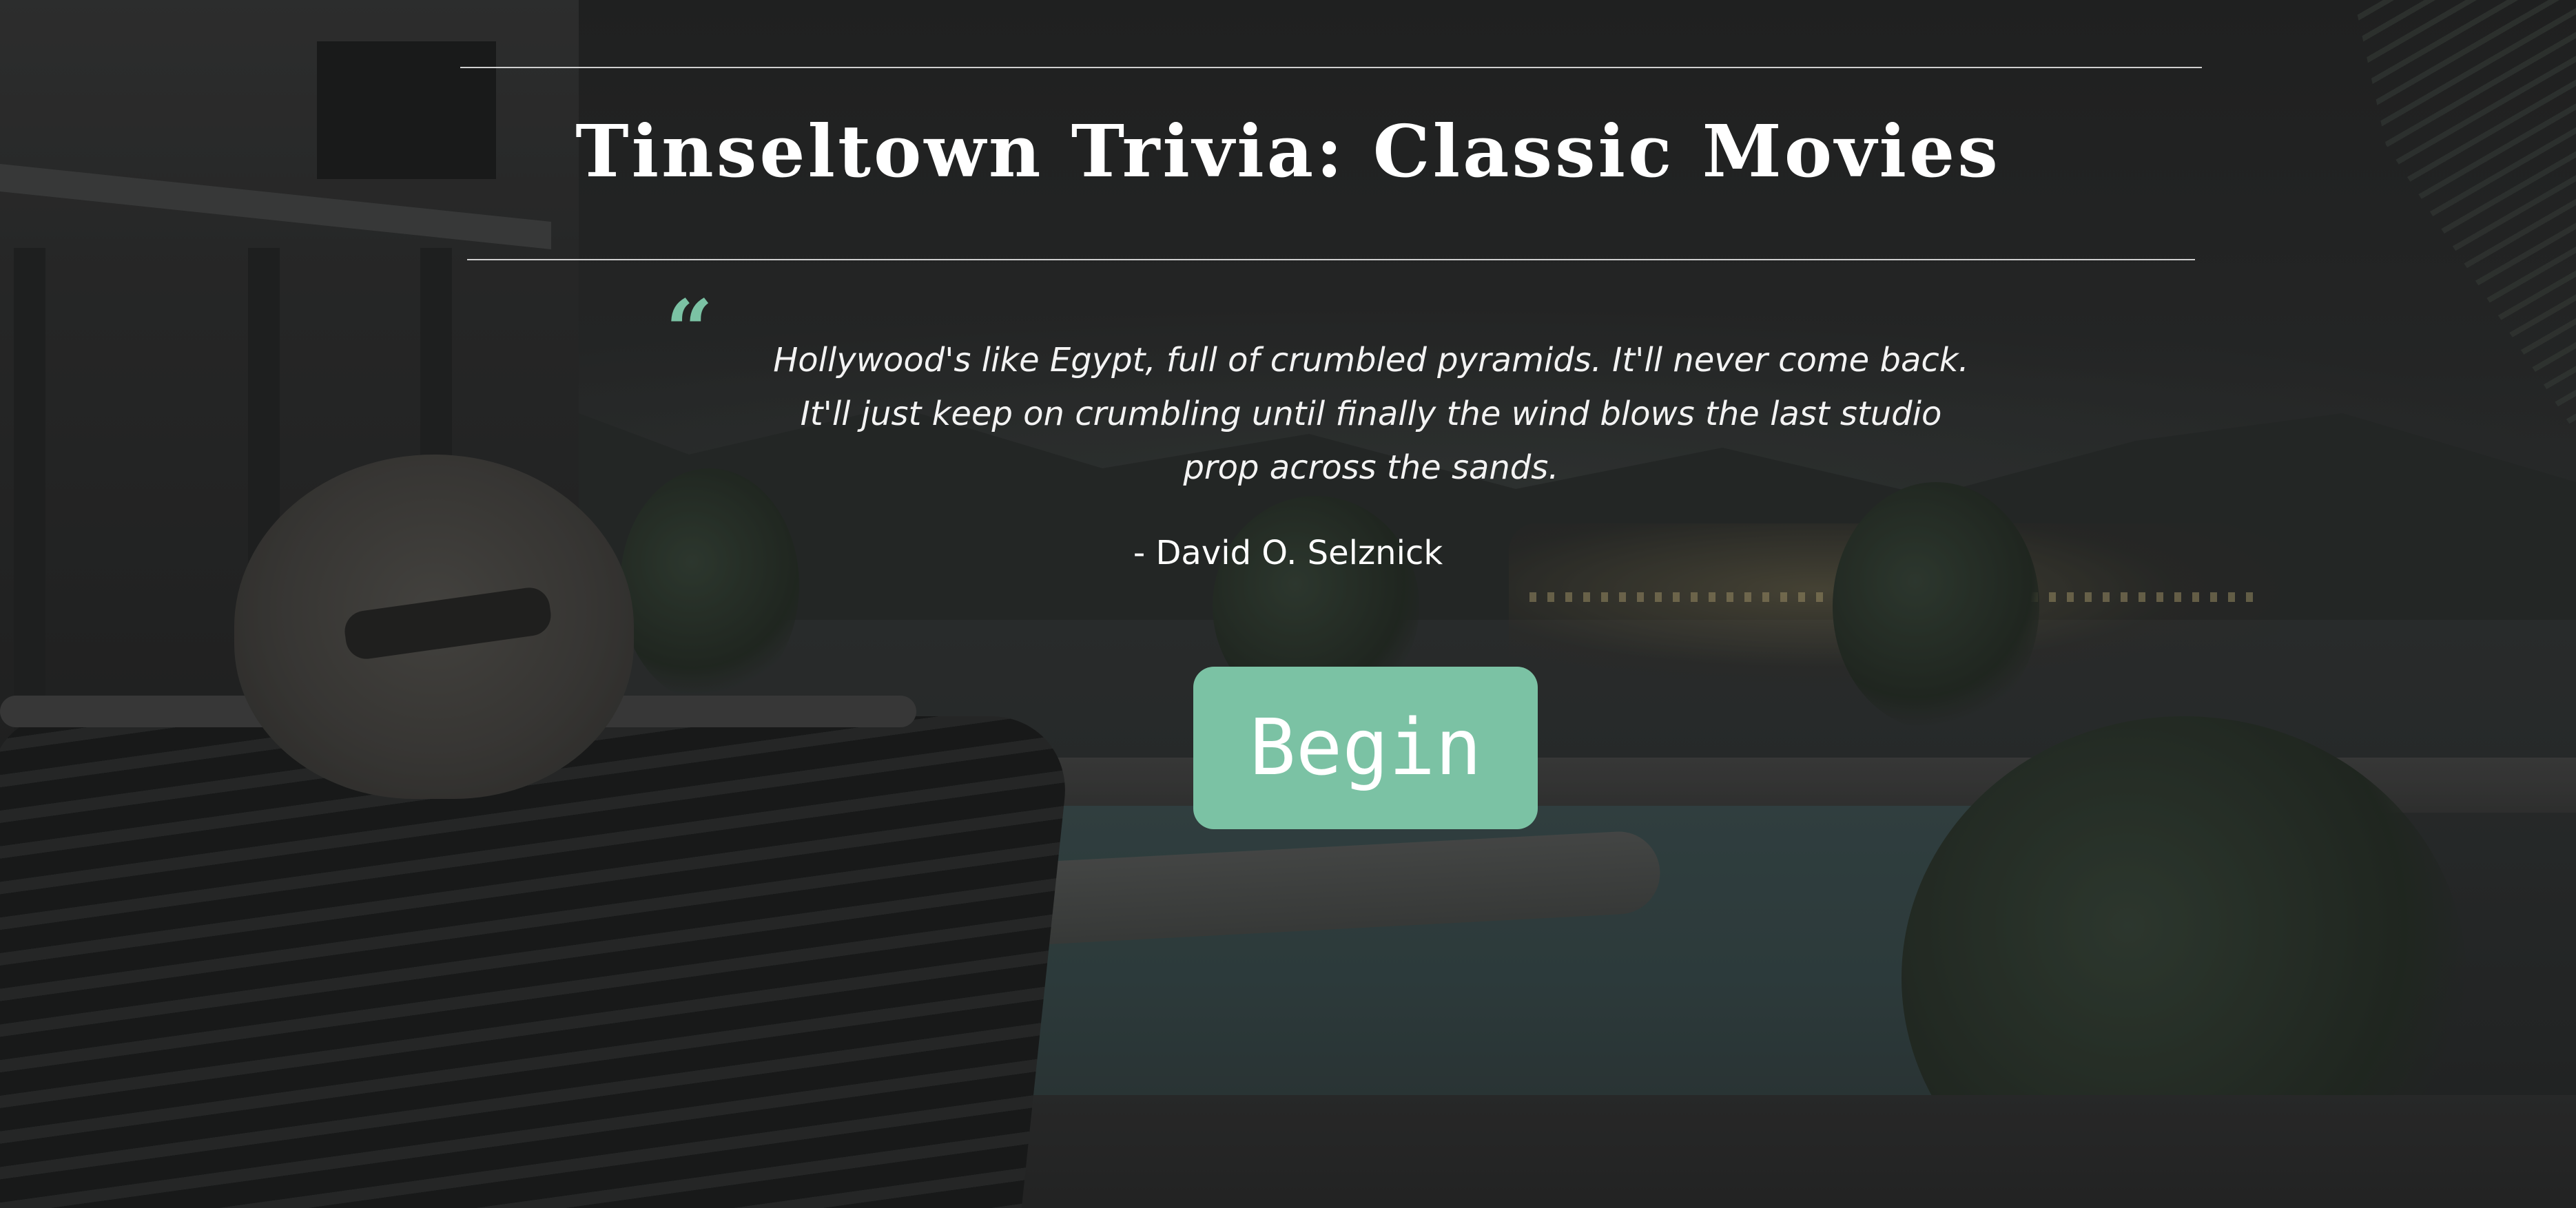 The width and height of the screenshot is (2576, 1208). Describe the element at coordinates (1365, 748) in the screenshot. I see `begin-button: Begin` at that location.